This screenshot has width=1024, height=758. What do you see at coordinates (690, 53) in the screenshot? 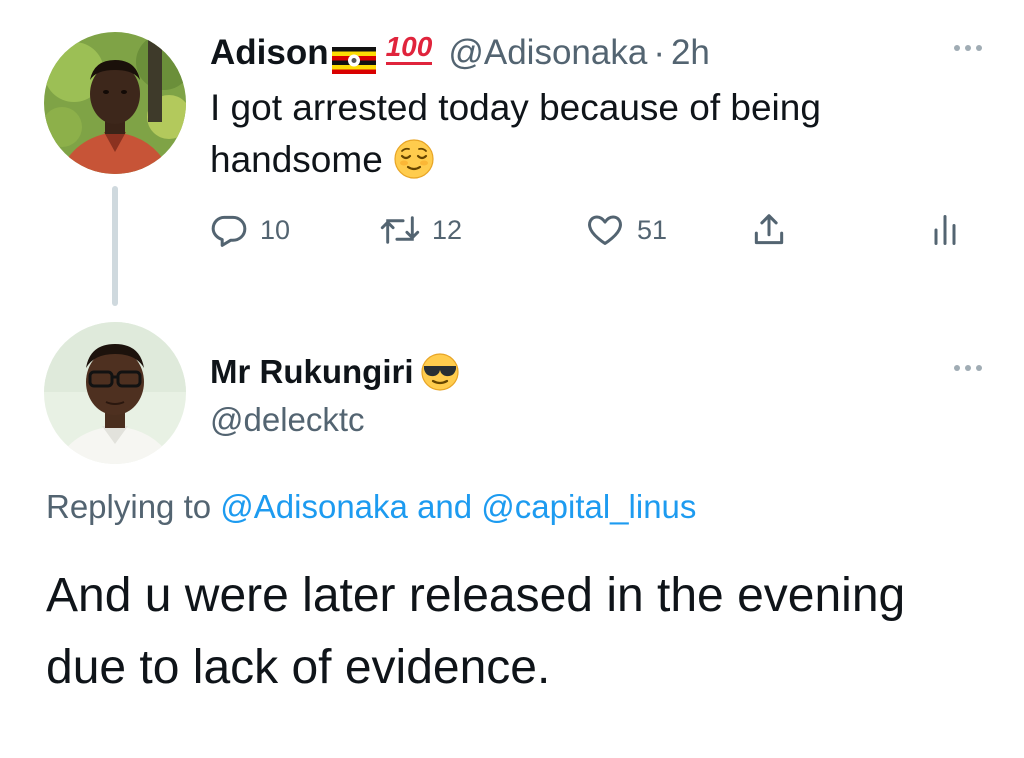
I see `timestamp: 2h` at bounding box center [690, 53].